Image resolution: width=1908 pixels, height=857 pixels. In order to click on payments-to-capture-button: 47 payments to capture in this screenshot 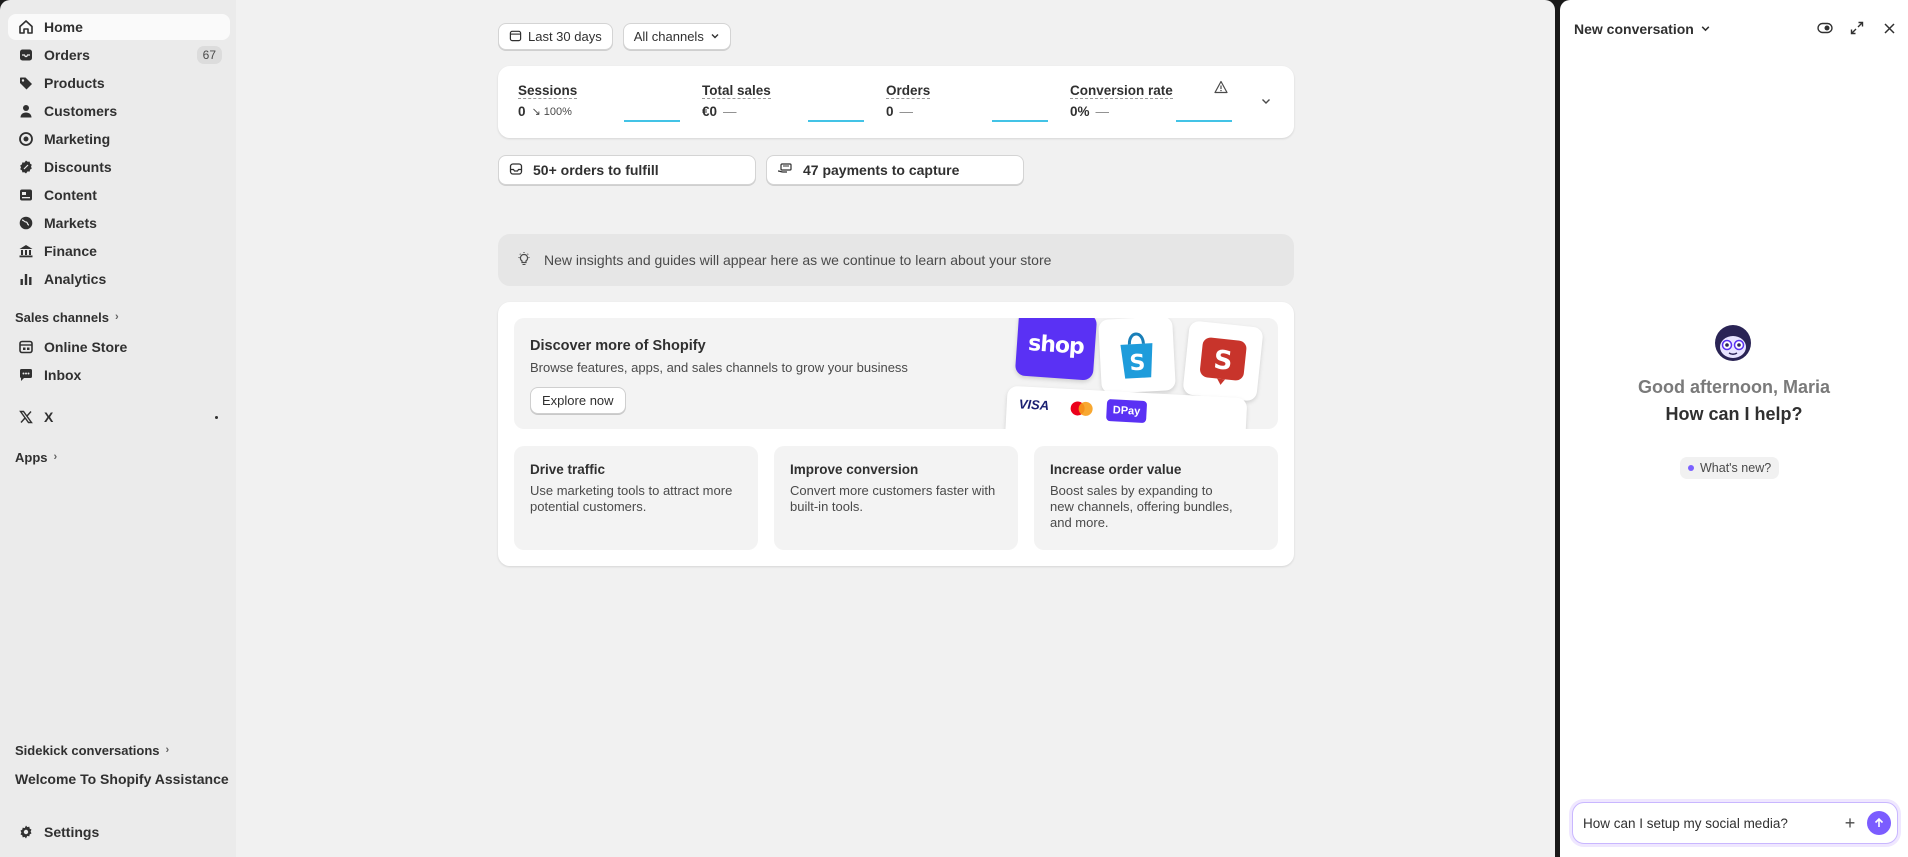, I will do `click(895, 170)`.